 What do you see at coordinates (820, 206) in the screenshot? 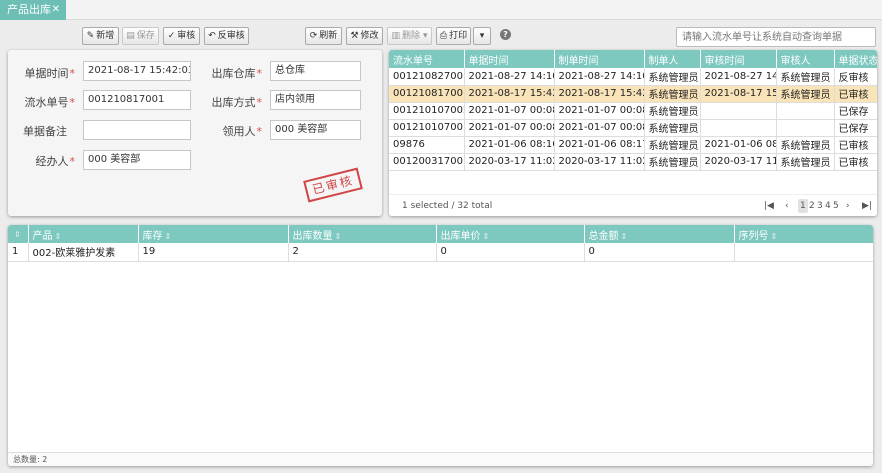
I see `page-3: 3` at bounding box center [820, 206].